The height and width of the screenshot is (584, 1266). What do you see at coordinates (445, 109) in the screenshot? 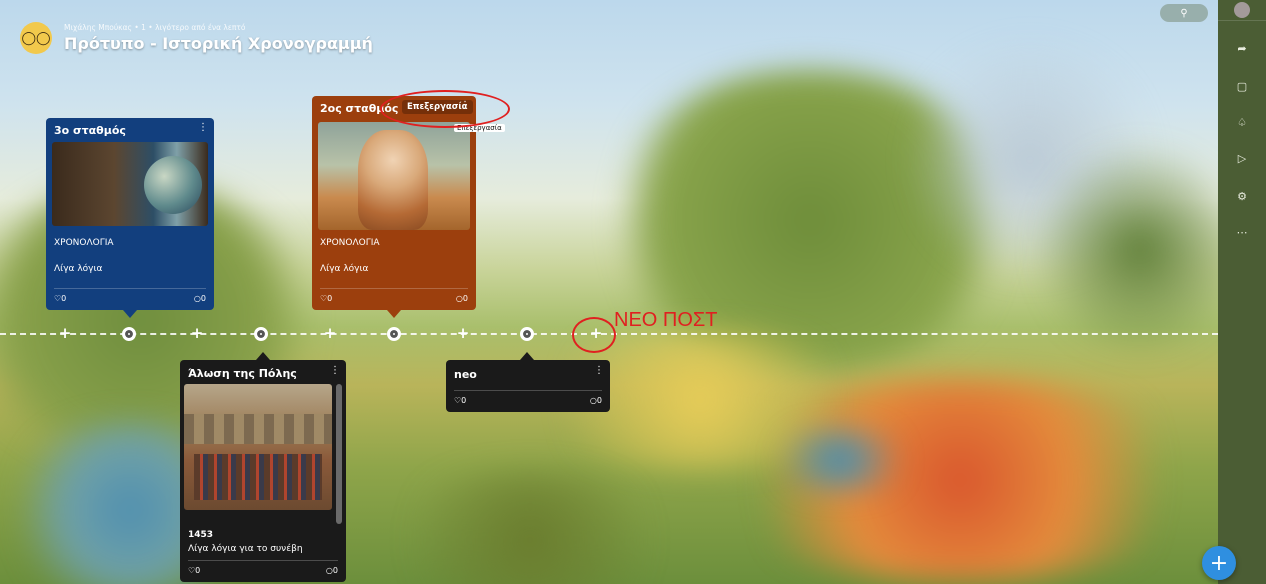
I see `annotation-edit-ellipse` at bounding box center [445, 109].